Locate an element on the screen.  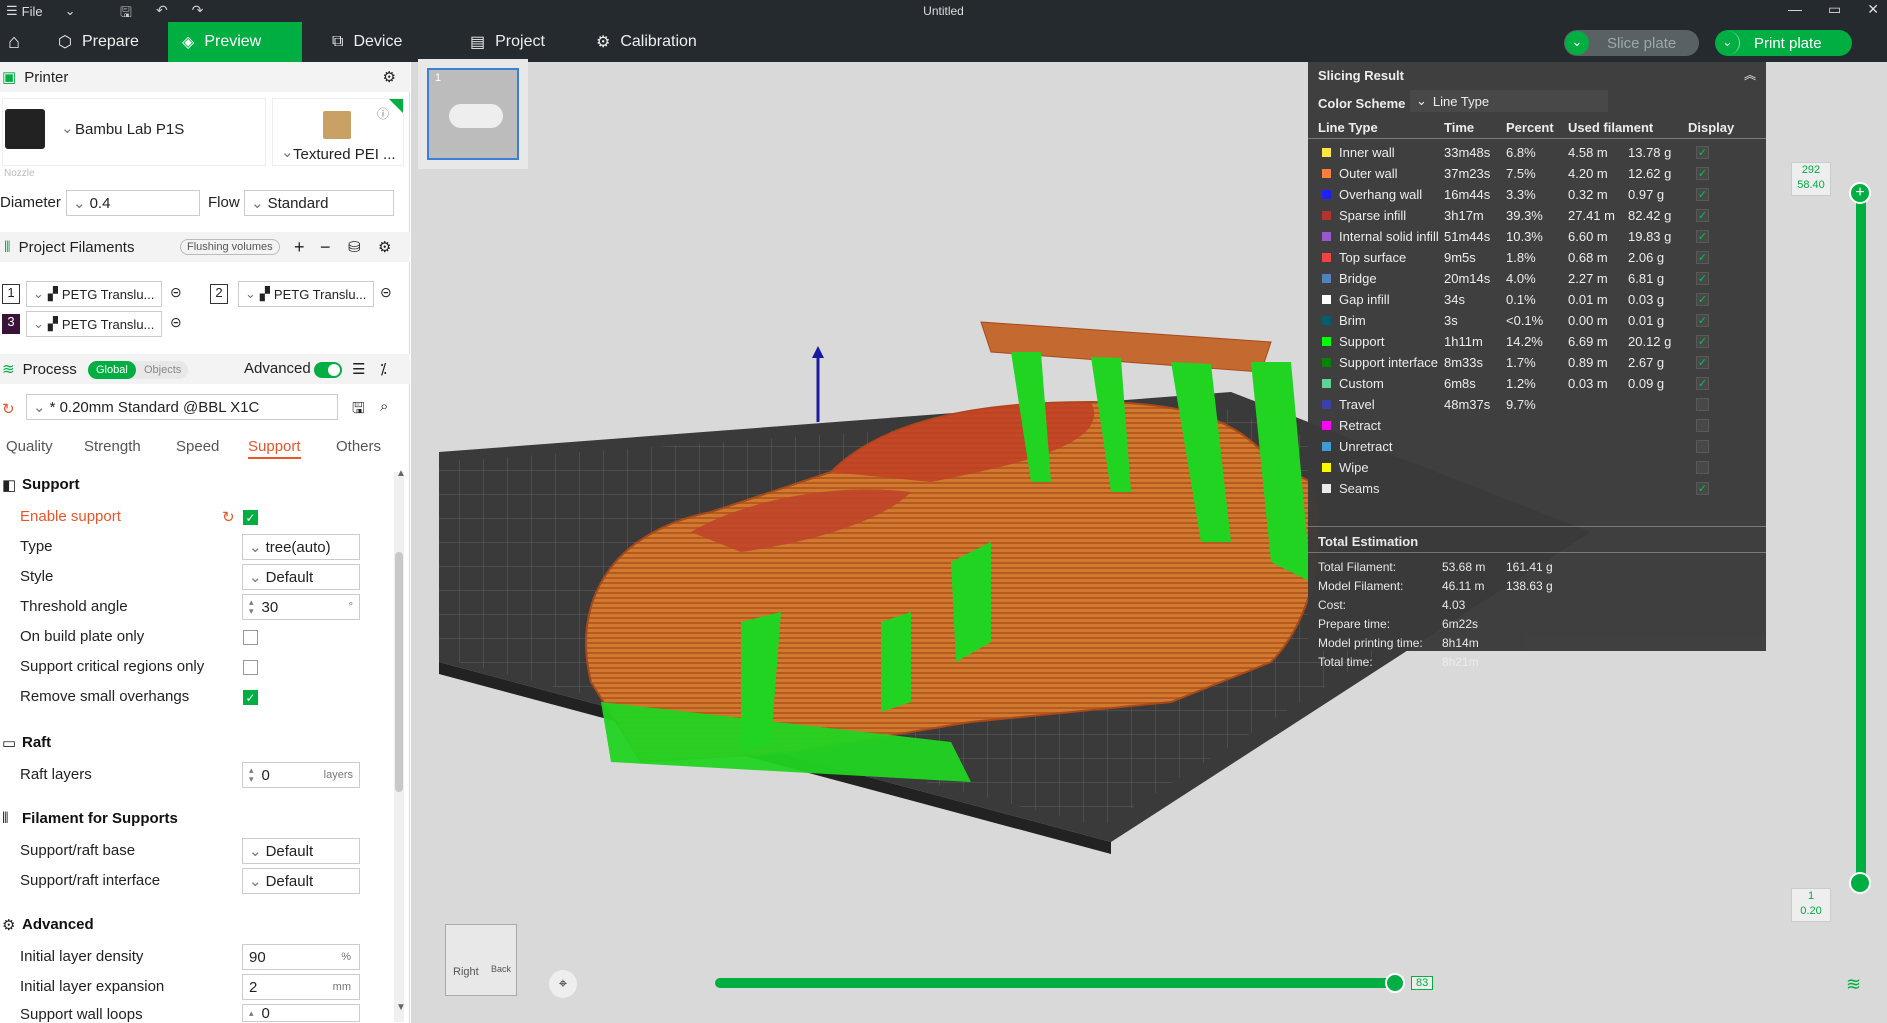
move-slider-handle is located at coordinates (1395, 983).